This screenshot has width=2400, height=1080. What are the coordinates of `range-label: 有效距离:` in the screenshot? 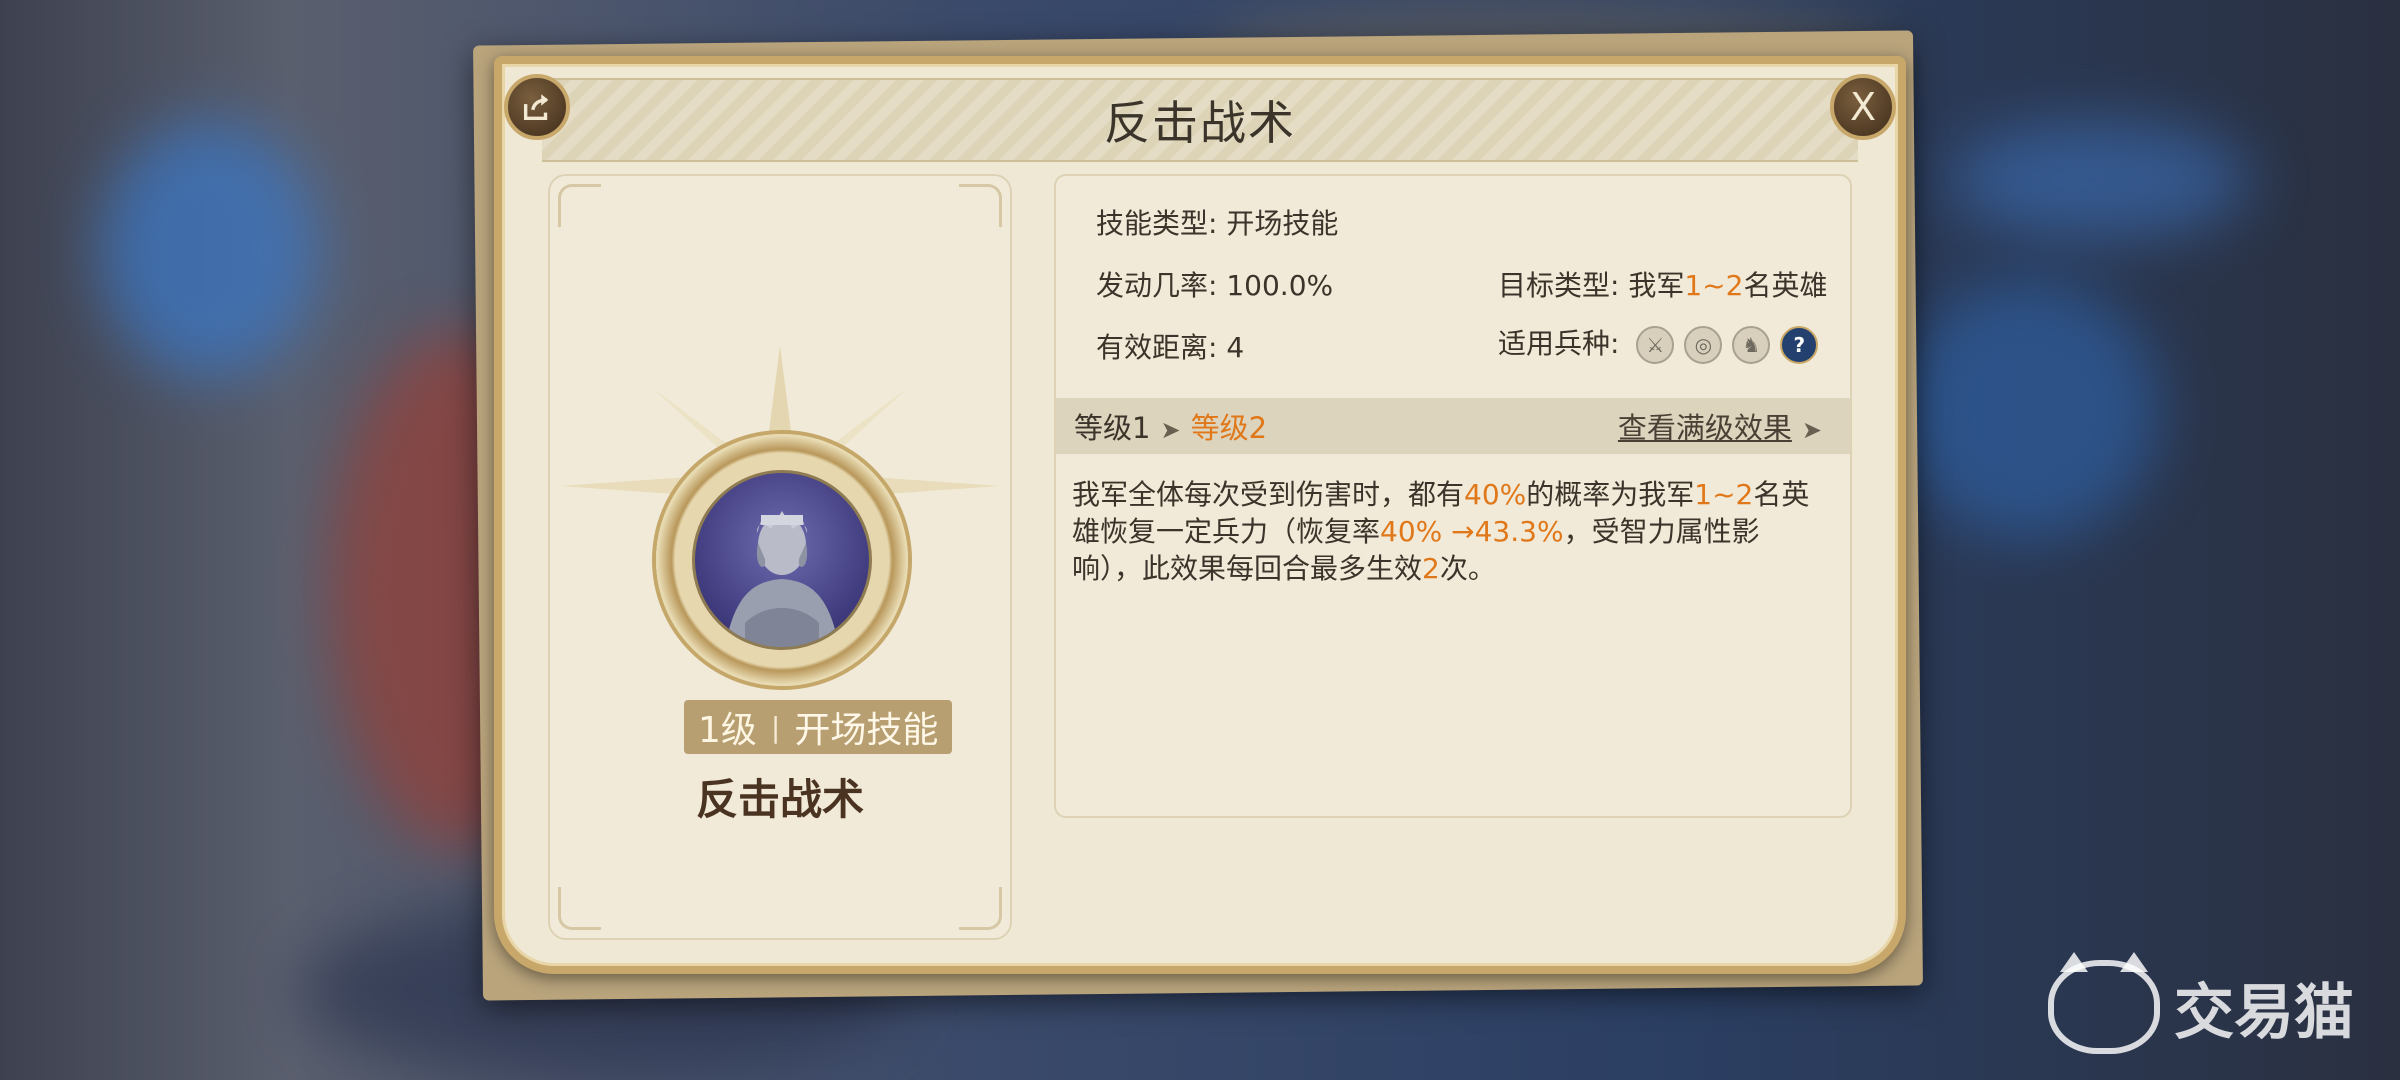 It's located at (1157, 347).